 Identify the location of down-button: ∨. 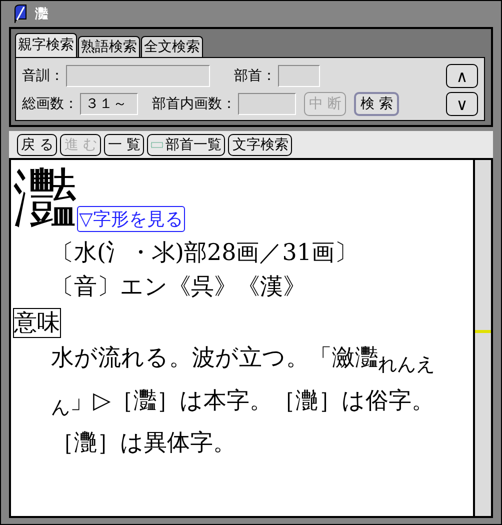
(462, 104).